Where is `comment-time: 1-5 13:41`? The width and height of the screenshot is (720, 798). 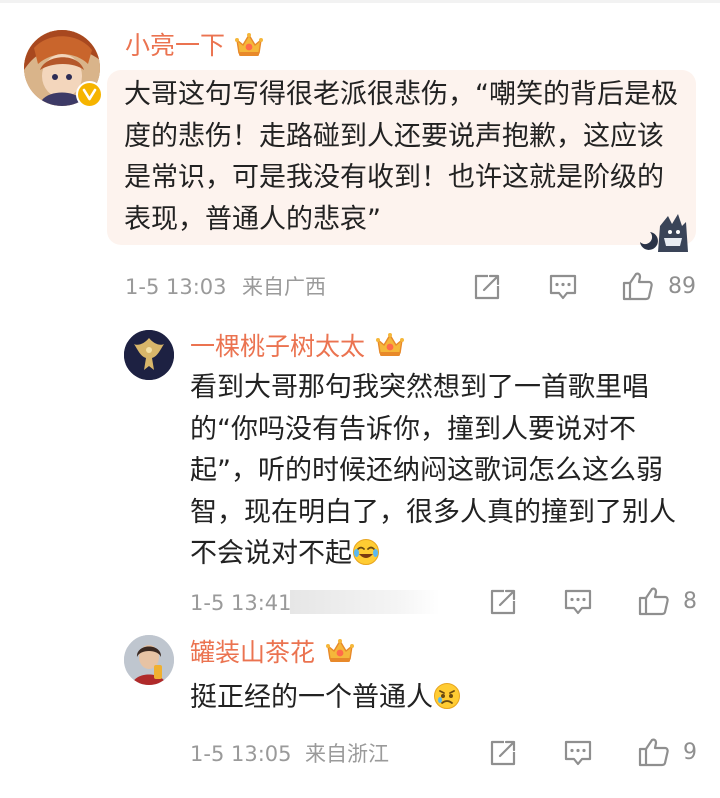
comment-time: 1-5 13:41 is located at coordinates (241, 603).